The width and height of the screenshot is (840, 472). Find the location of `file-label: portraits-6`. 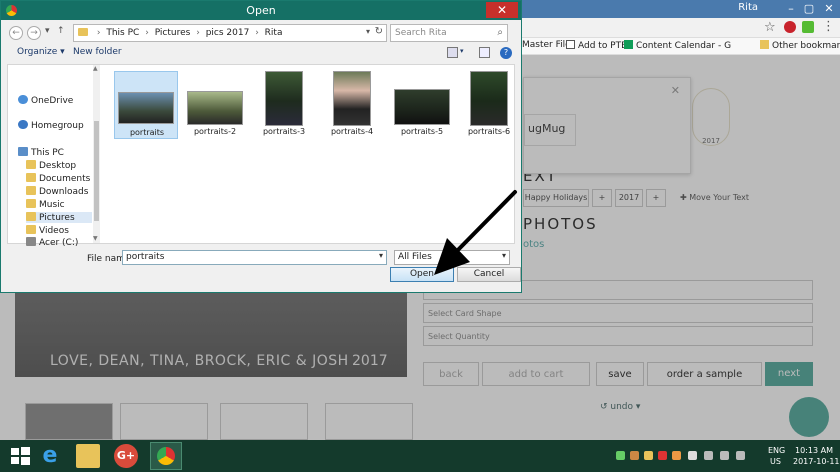

file-label: portraits-6 is located at coordinates (489, 131).